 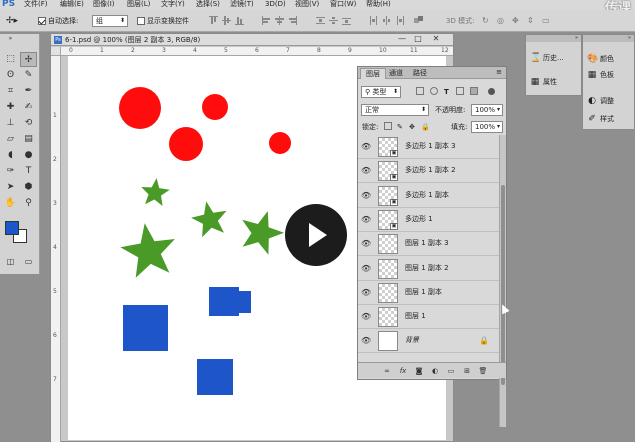 I want to click on layer-name: 多边形 1, so click(x=419, y=219).